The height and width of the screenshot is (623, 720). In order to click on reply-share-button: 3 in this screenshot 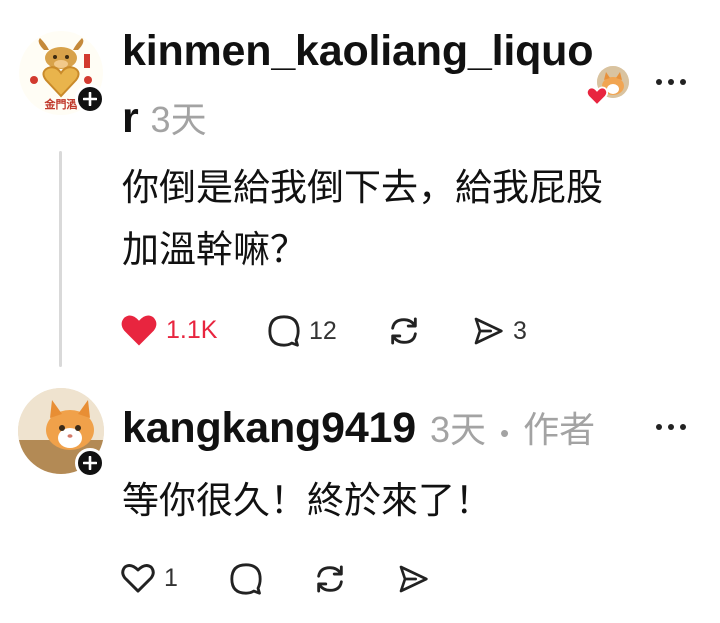, I will do `click(499, 331)`.